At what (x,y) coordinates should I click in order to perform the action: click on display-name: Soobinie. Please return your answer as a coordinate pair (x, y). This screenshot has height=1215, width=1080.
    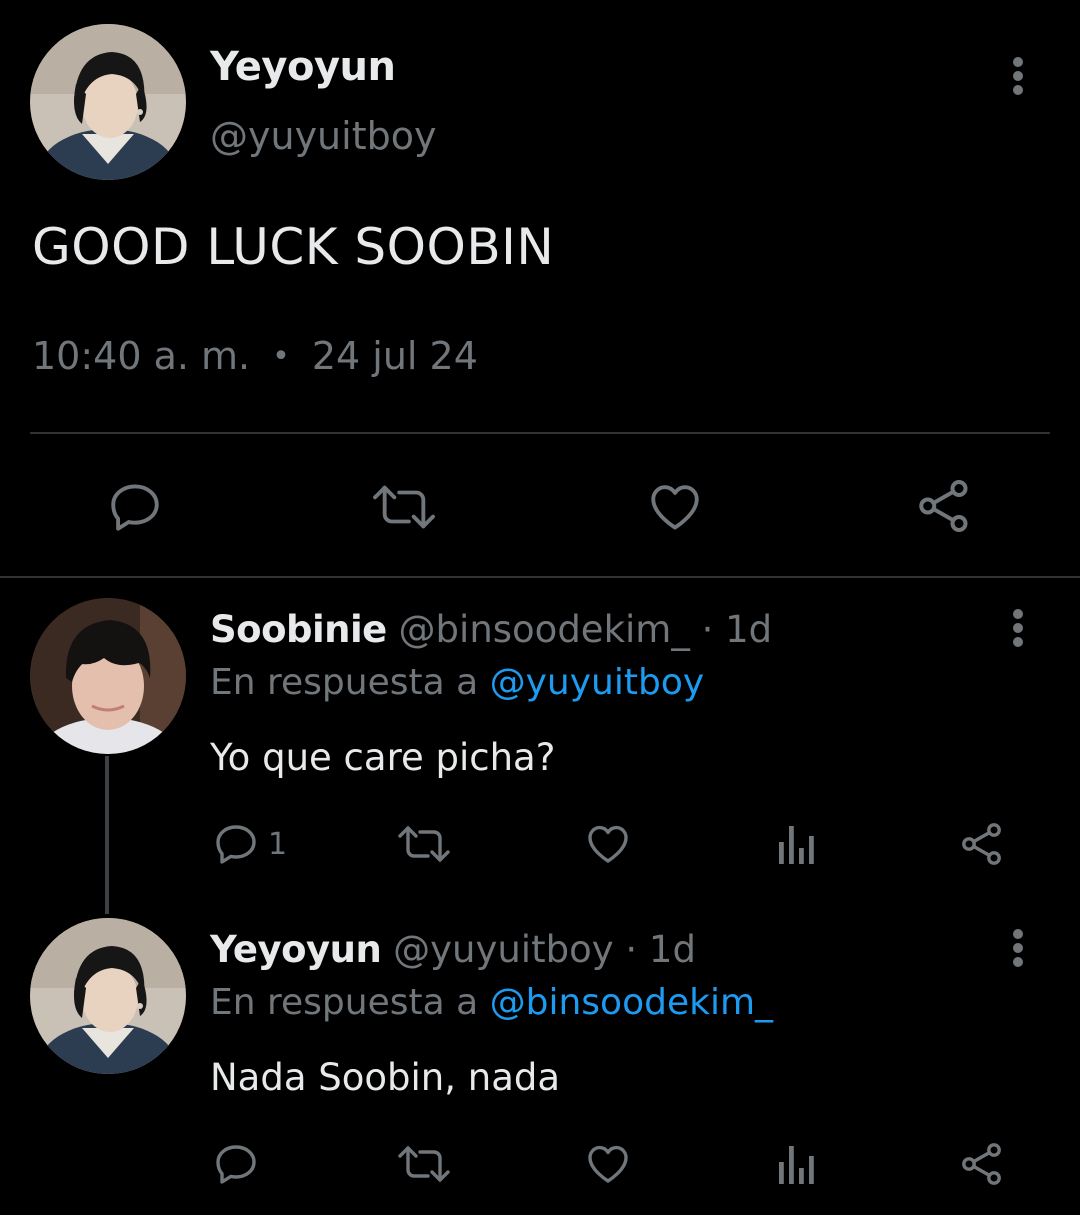
    Looking at the image, I should click on (298, 629).